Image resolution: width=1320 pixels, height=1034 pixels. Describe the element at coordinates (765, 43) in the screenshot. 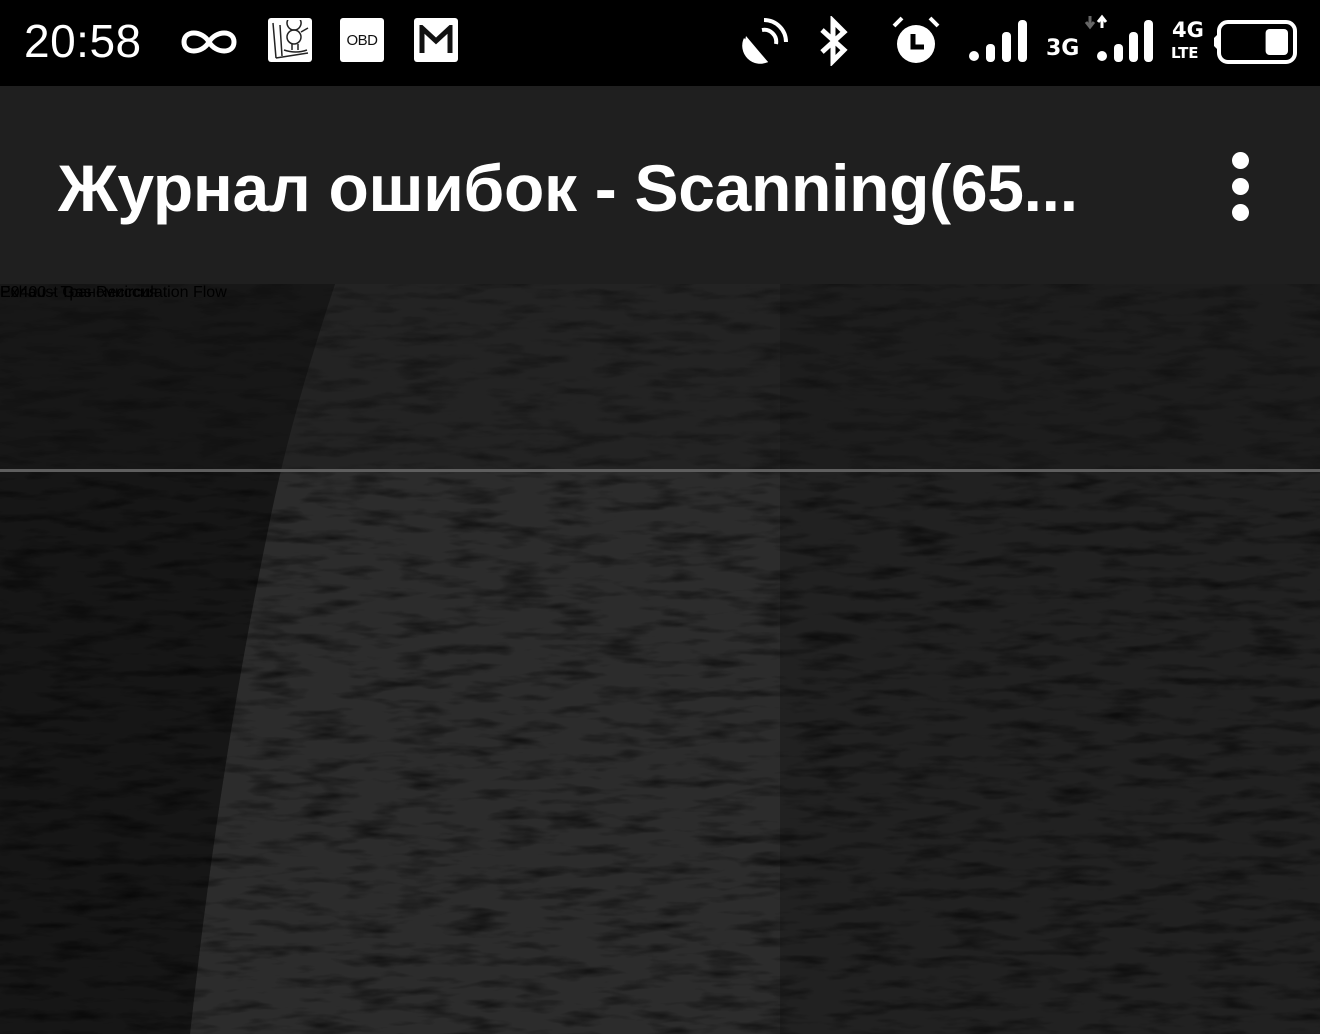

I see `satellite-dish-icon` at that location.